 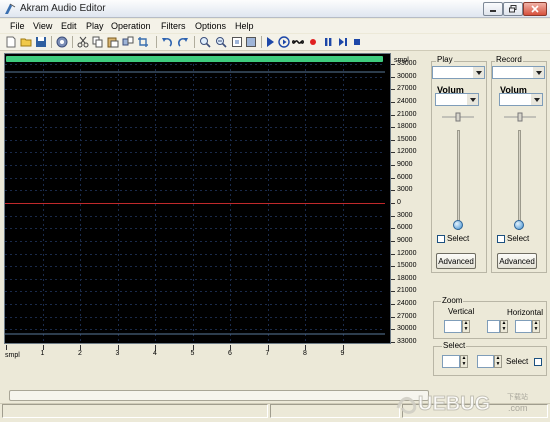 I want to click on select-end-input, so click(x=485, y=361).